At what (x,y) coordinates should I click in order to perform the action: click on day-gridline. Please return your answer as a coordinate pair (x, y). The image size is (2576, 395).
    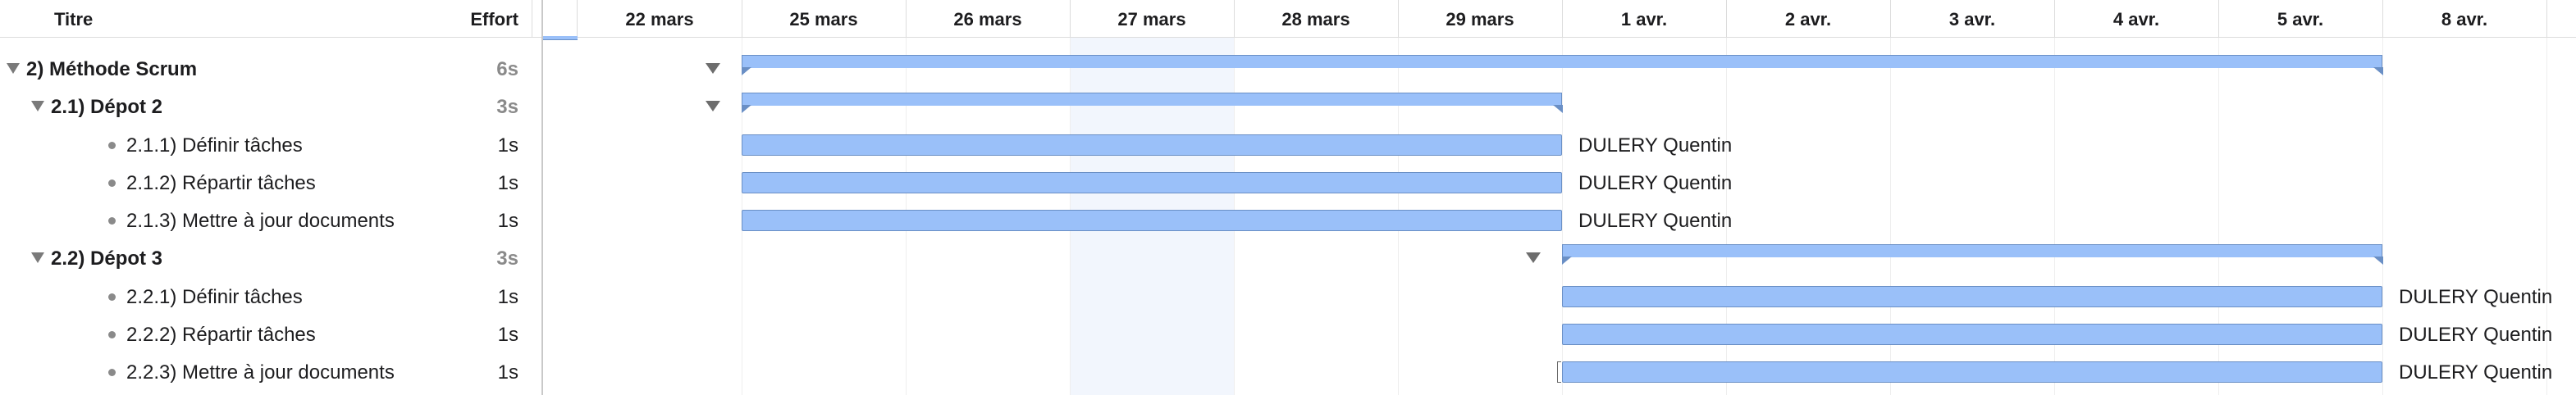
    Looking at the image, I should click on (2383, 217).